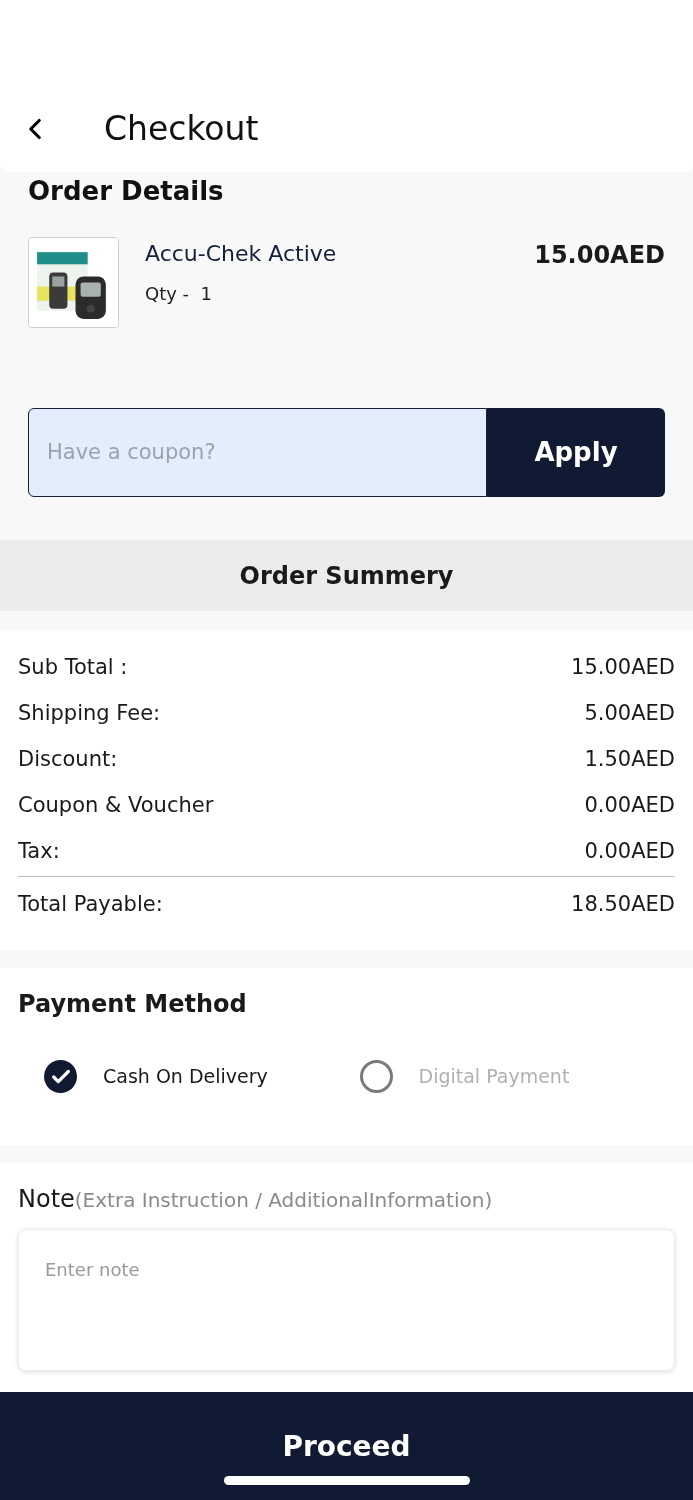 The height and width of the screenshot is (1500, 693). I want to click on note-label: Note, so click(46, 1199).